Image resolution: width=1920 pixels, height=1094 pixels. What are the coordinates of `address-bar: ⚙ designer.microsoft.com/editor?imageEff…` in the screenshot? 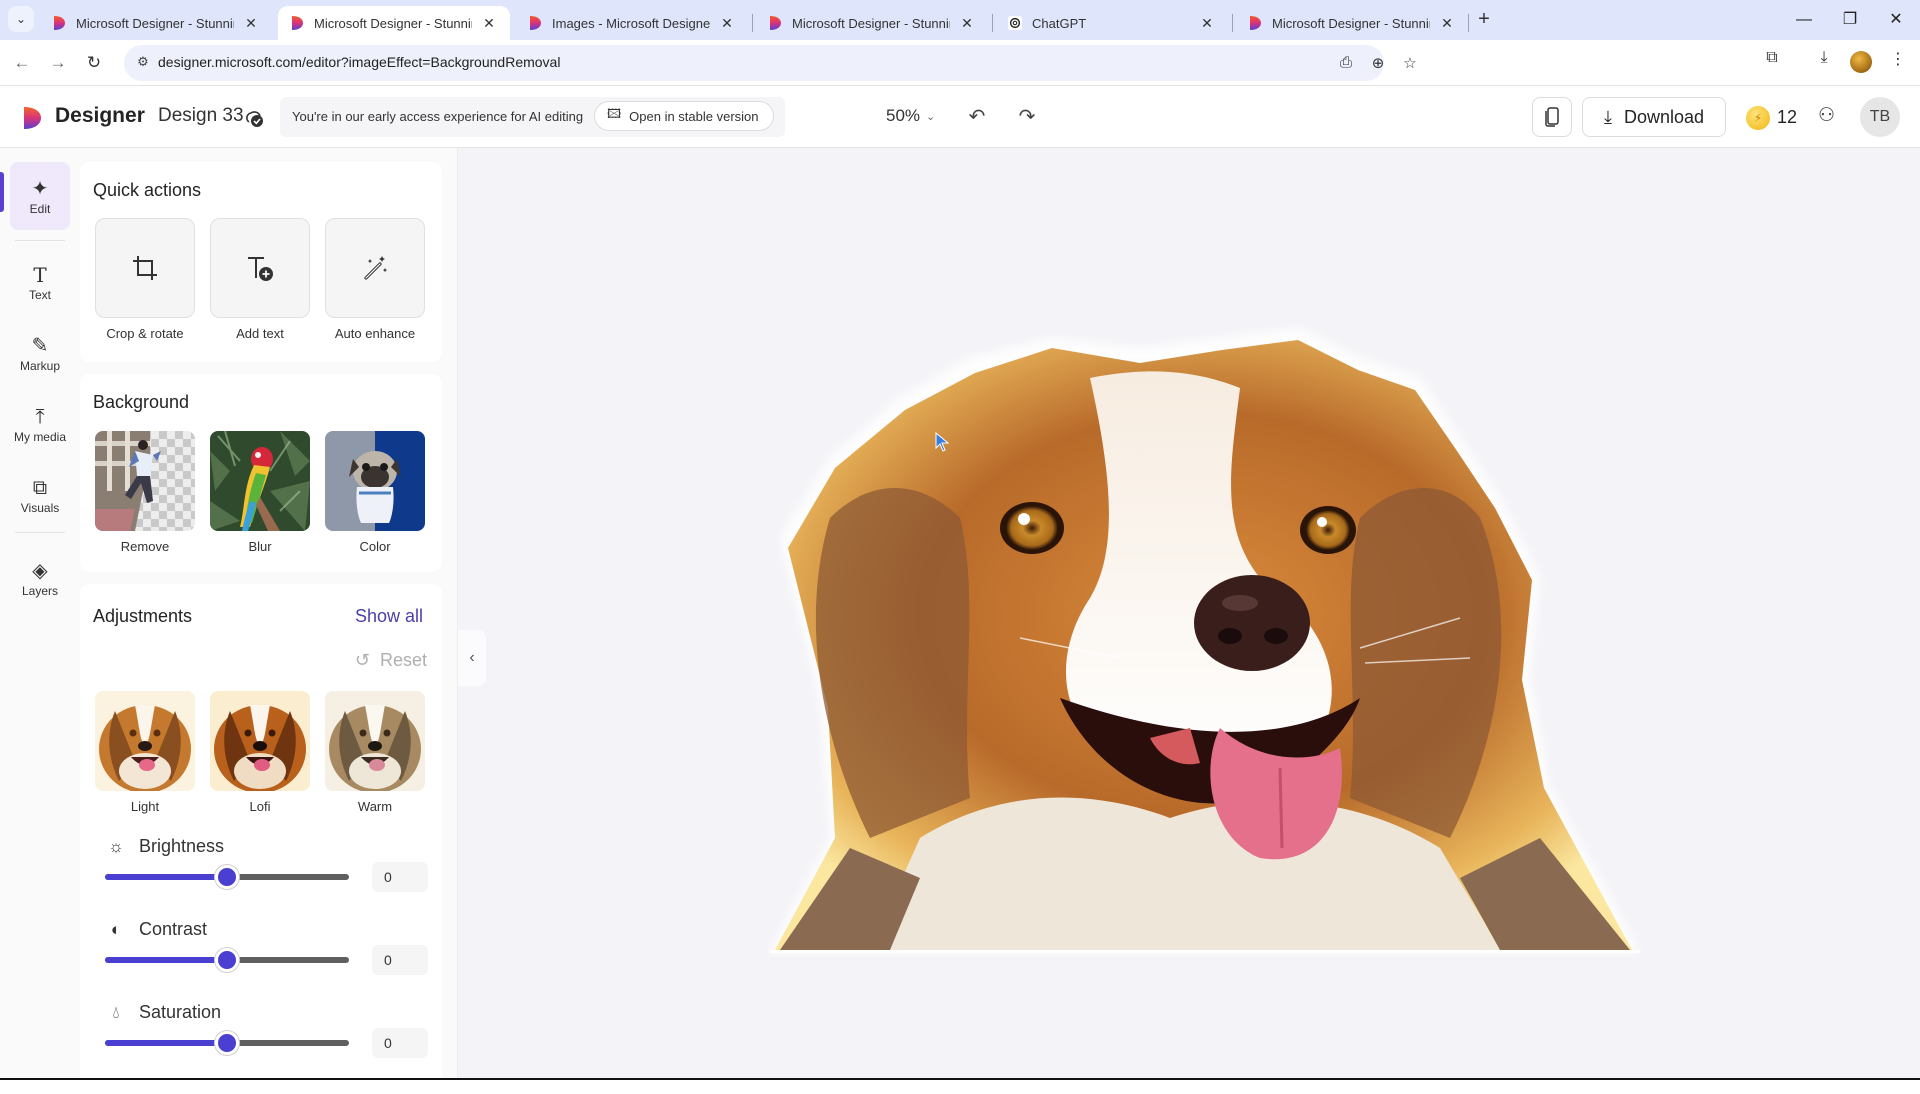 It's located at (770, 63).